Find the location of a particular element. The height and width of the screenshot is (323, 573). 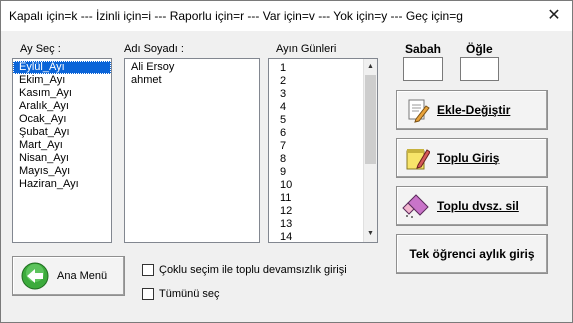

month-list-item: Ocak_Ayı is located at coordinates (62, 119).